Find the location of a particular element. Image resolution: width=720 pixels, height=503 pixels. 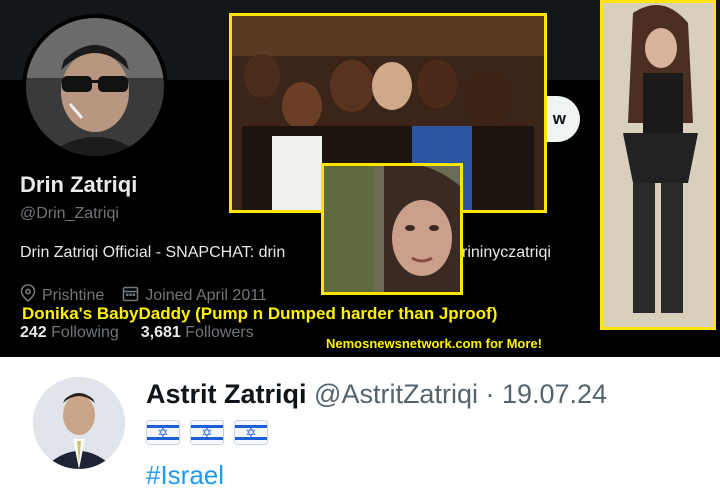

hashtag-link: #Israel is located at coordinates (185, 475).